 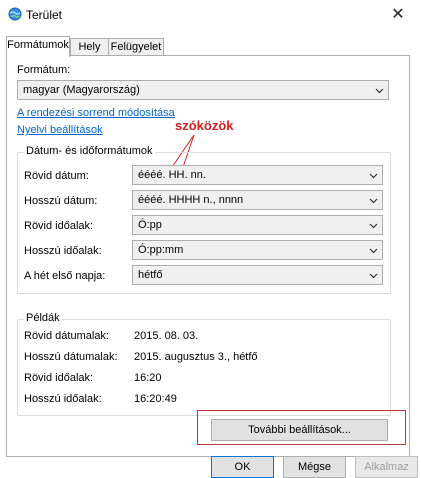 I want to click on example-long-date-label: Hosszú dátumalak:, so click(x=71, y=357).